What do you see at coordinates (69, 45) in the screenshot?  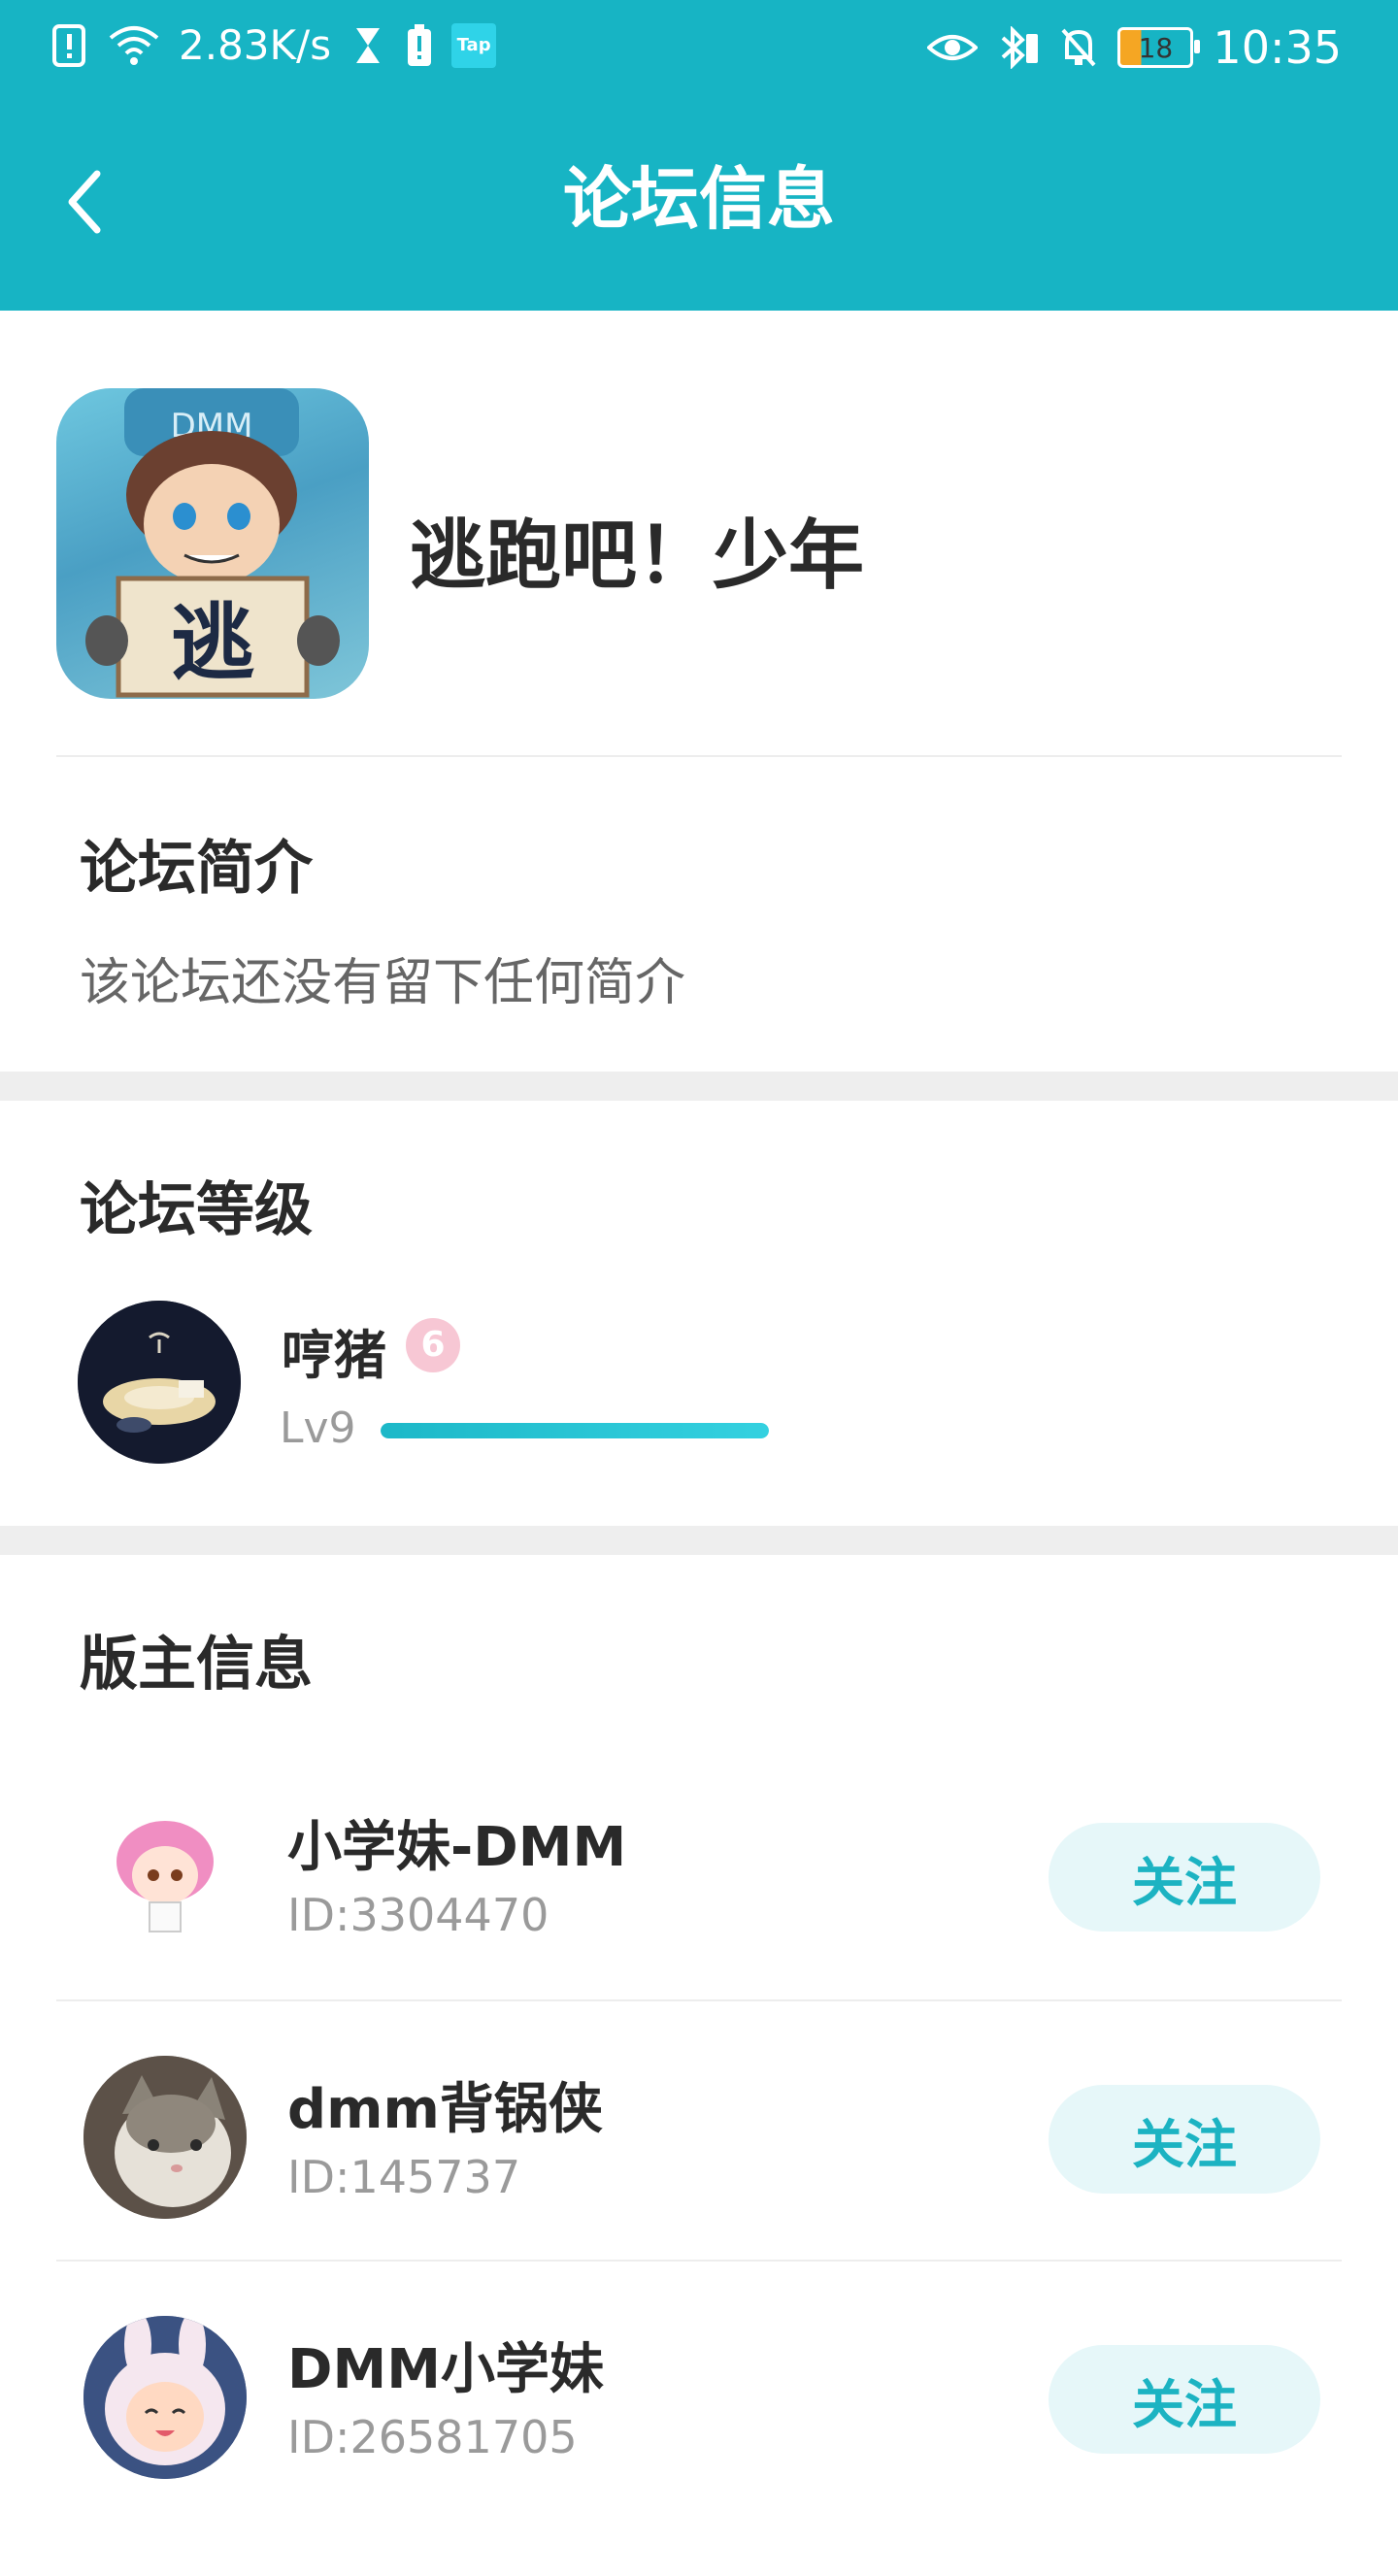 I see `sim-alert-icon` at bounding box center [69, 45].